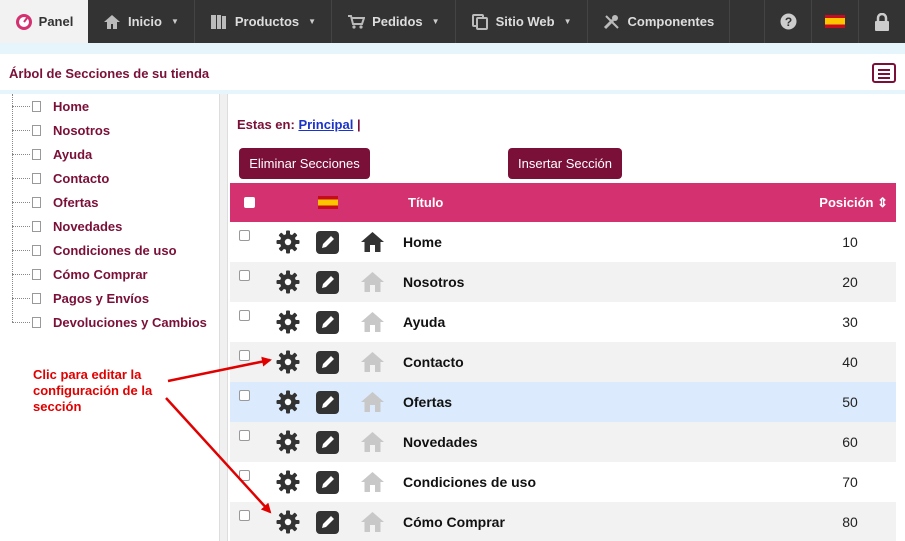 The width and height of the screenshot is (905, 541). I want to click on row-position: 50, so click(850, 402).